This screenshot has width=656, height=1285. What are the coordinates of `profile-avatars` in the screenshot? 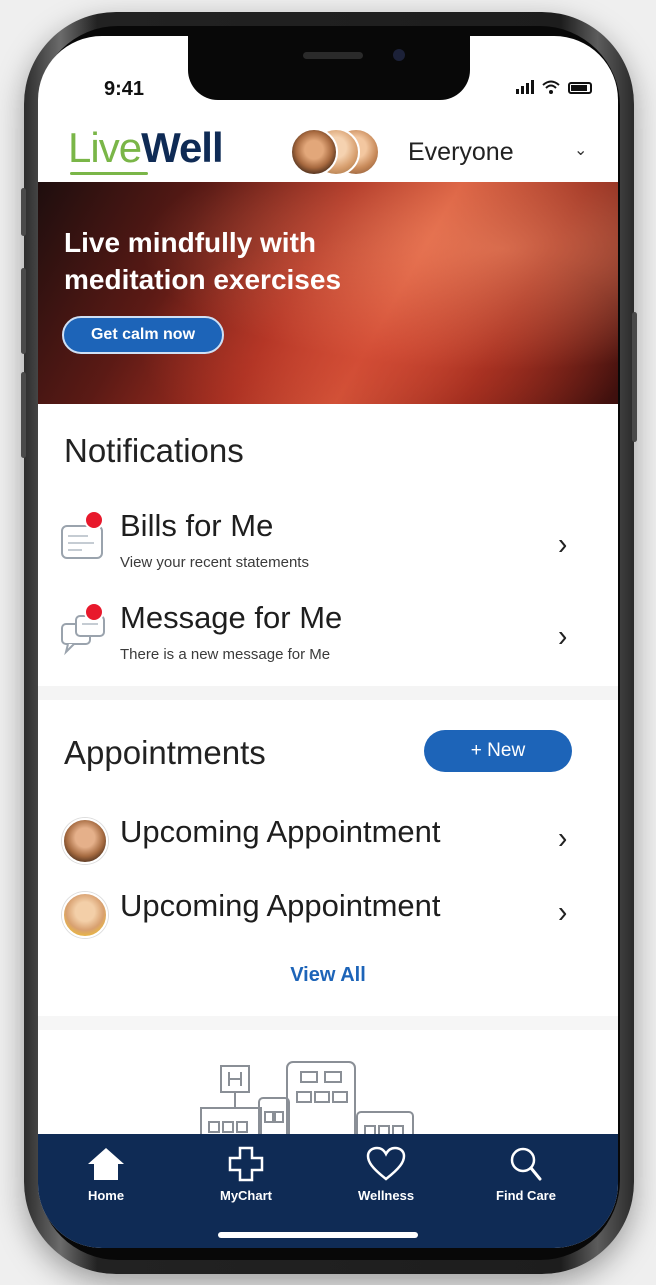 It's located at (336, 152).